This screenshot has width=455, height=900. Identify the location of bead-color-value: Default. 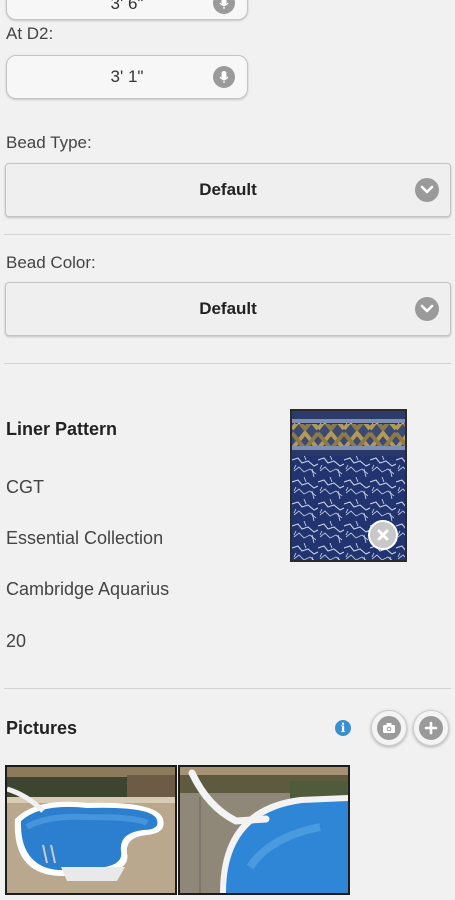
(228, 308).